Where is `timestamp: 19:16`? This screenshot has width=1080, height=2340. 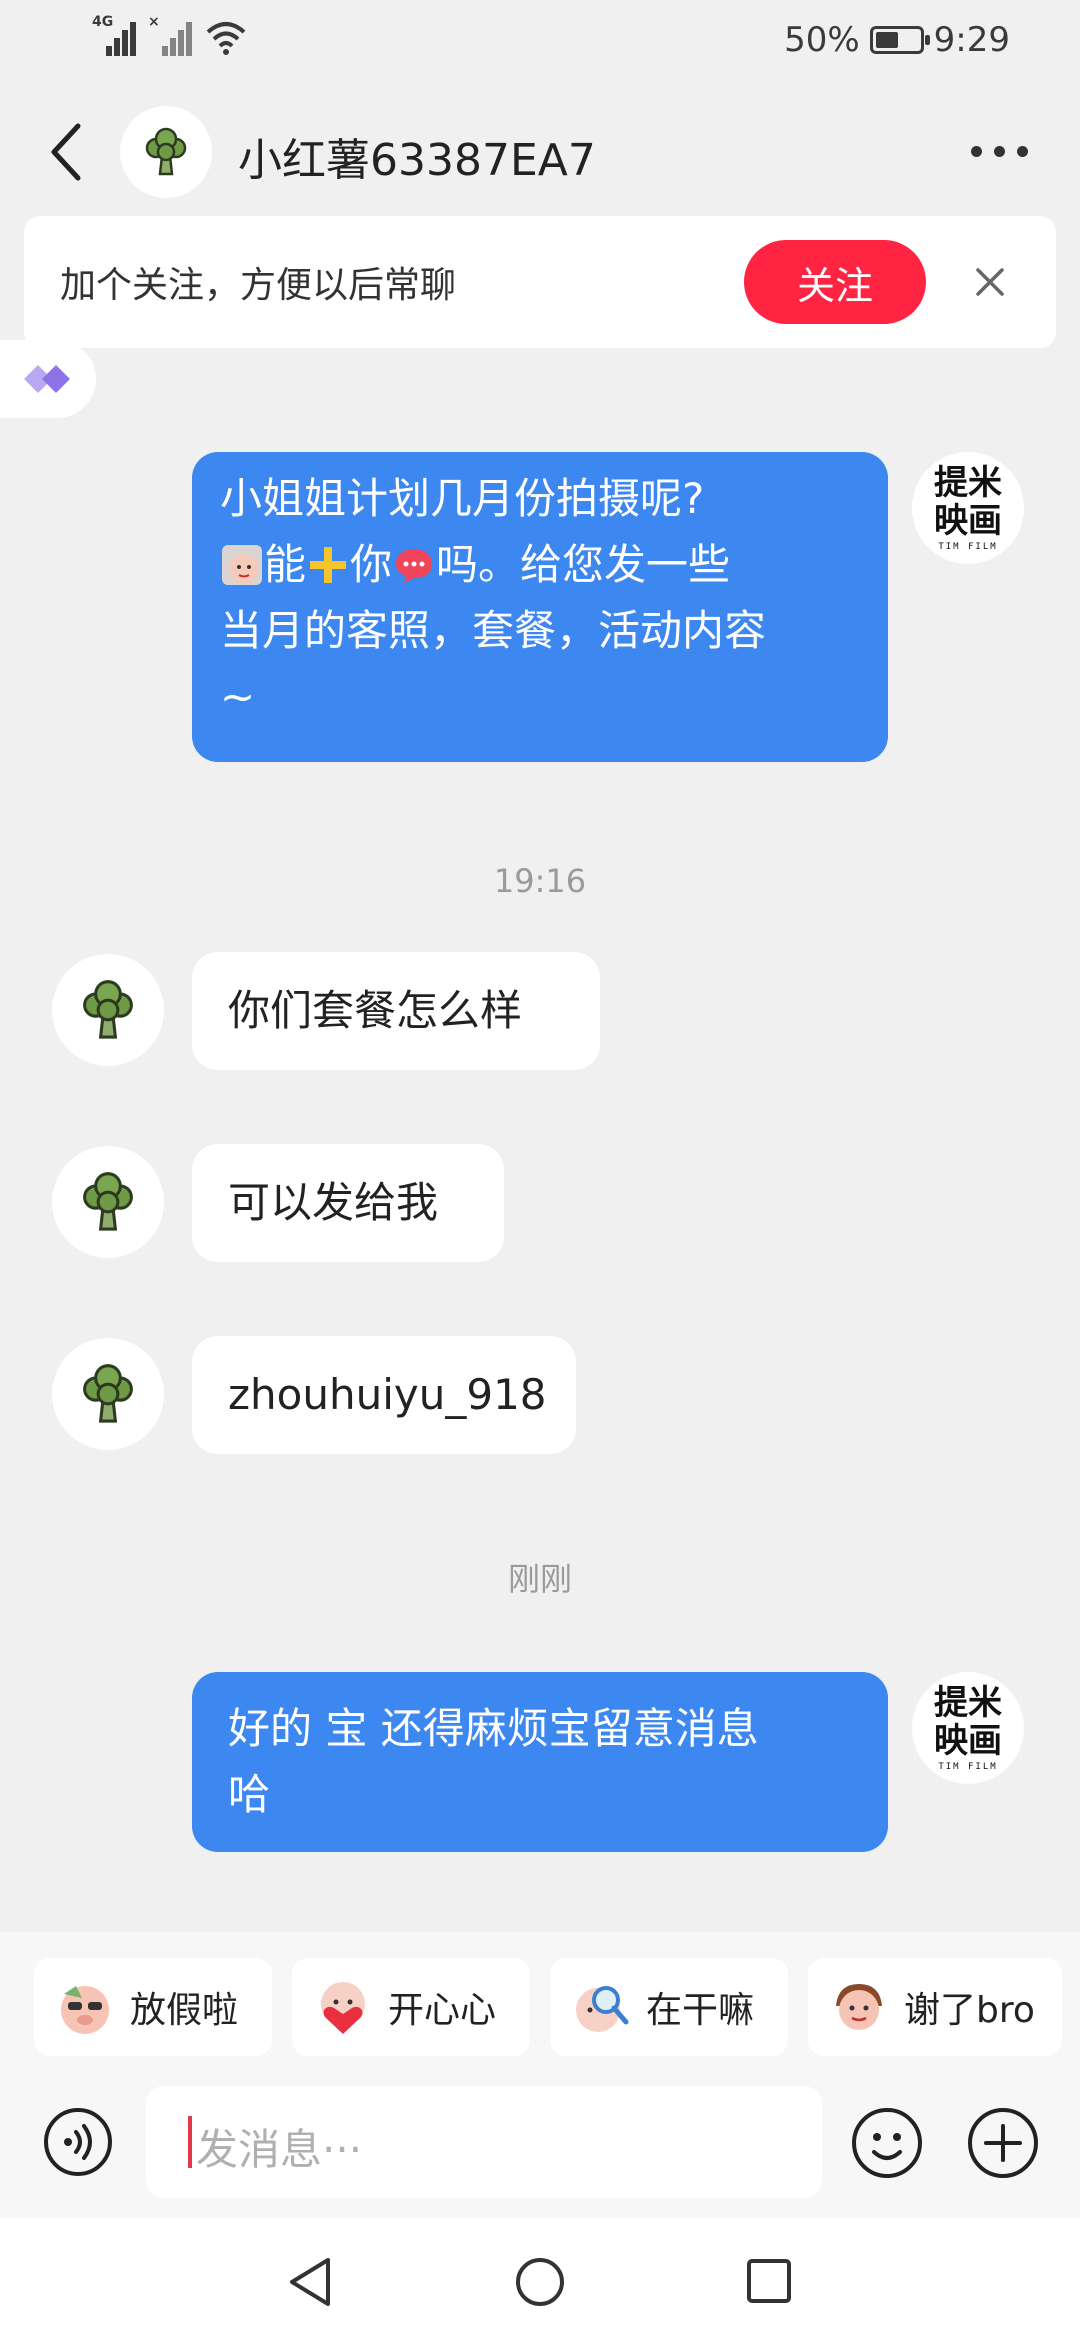
timestamp: 19:16 is located at coordinates (540, 881).